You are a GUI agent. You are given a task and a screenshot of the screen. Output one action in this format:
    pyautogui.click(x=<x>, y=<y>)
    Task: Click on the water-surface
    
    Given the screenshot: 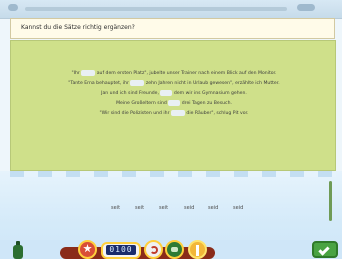 What is the action you would take?
    pyautogui.click(x=173, y=174)
    